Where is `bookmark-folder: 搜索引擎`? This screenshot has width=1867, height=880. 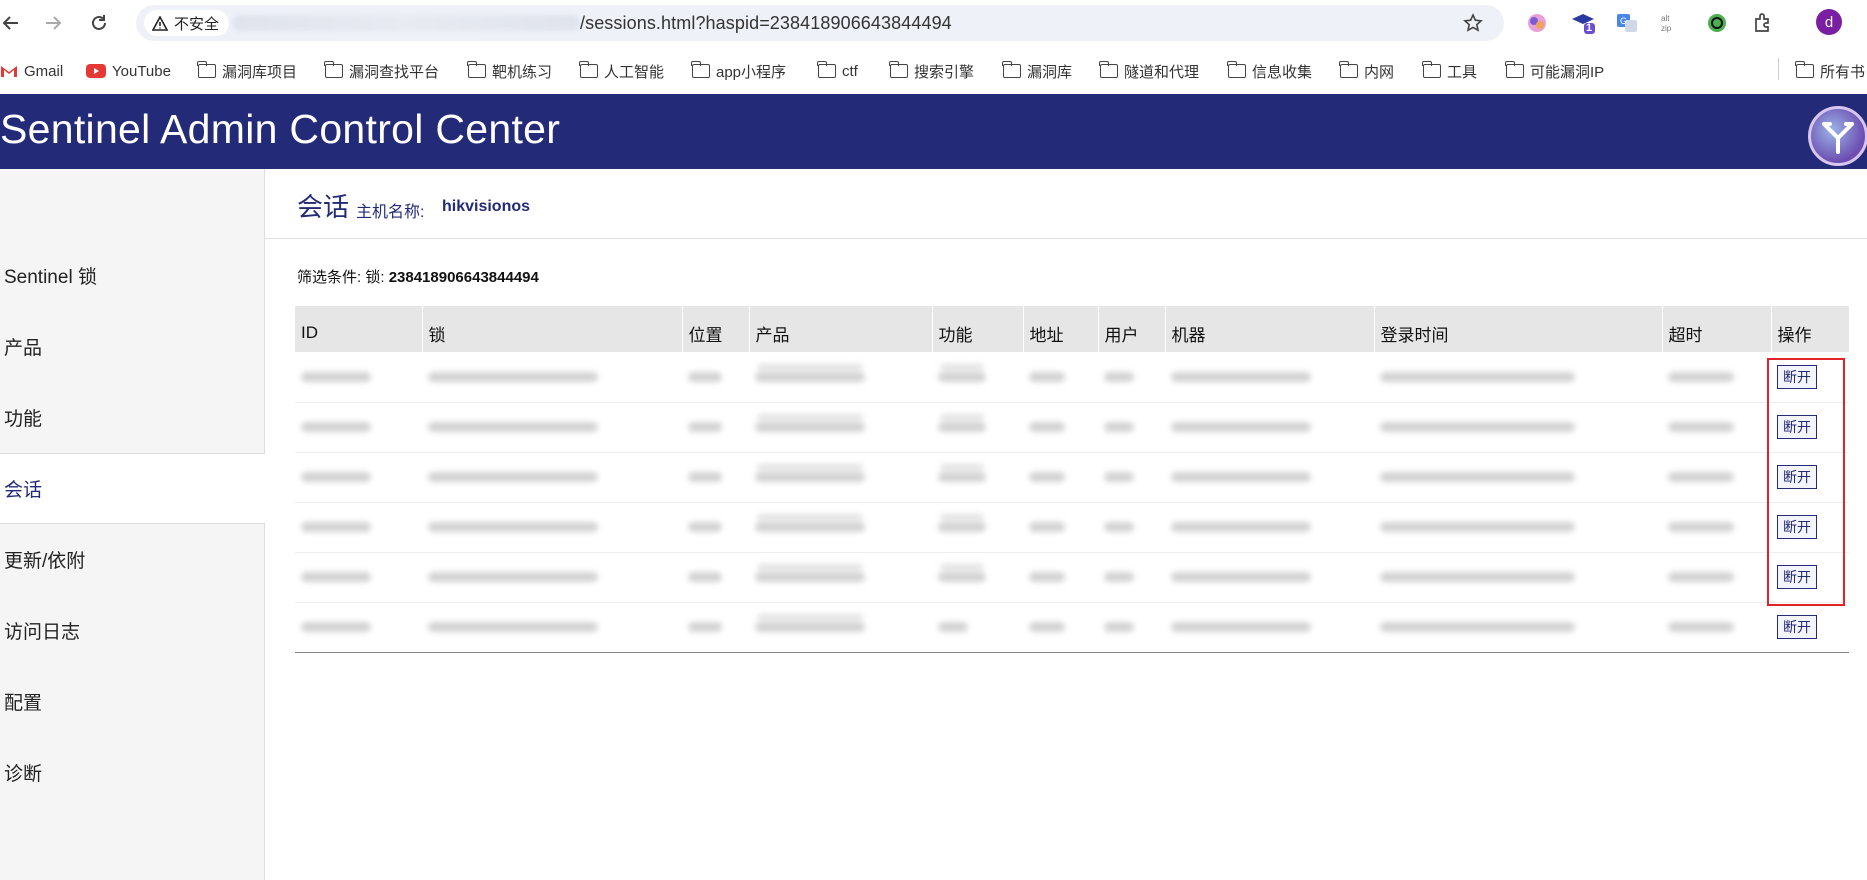
bookmark-folder: 搜索引擎 is located at coordinates (931, 71).